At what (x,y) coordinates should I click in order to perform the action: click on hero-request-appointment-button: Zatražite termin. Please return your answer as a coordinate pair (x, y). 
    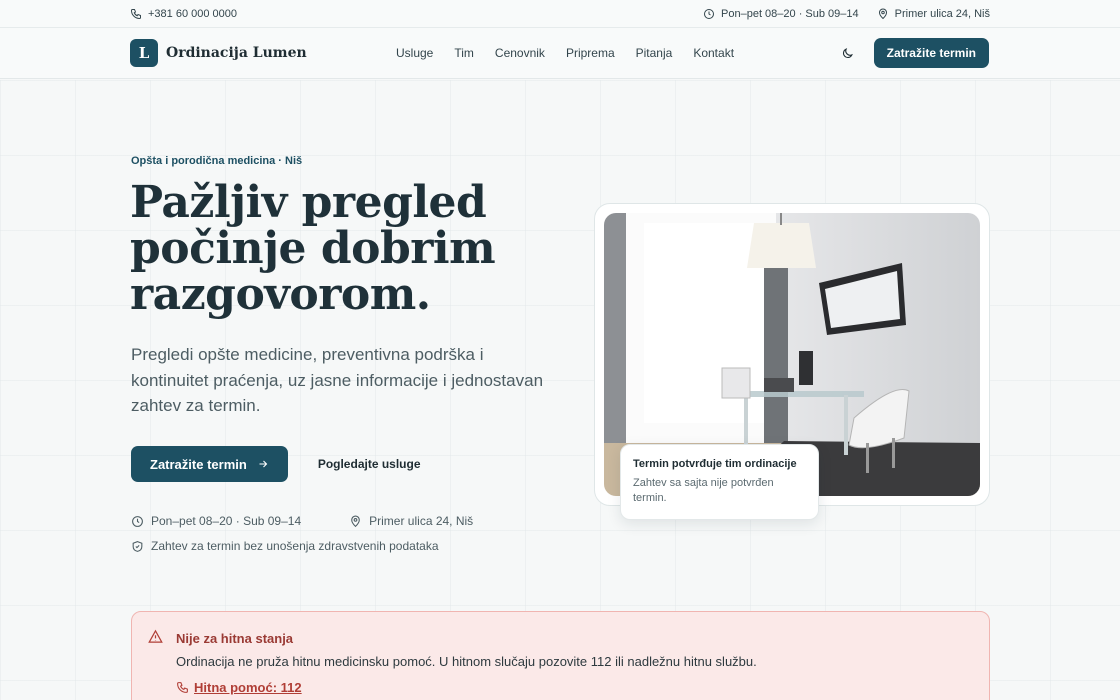
    Looking at the image, I should click on (209, 464).